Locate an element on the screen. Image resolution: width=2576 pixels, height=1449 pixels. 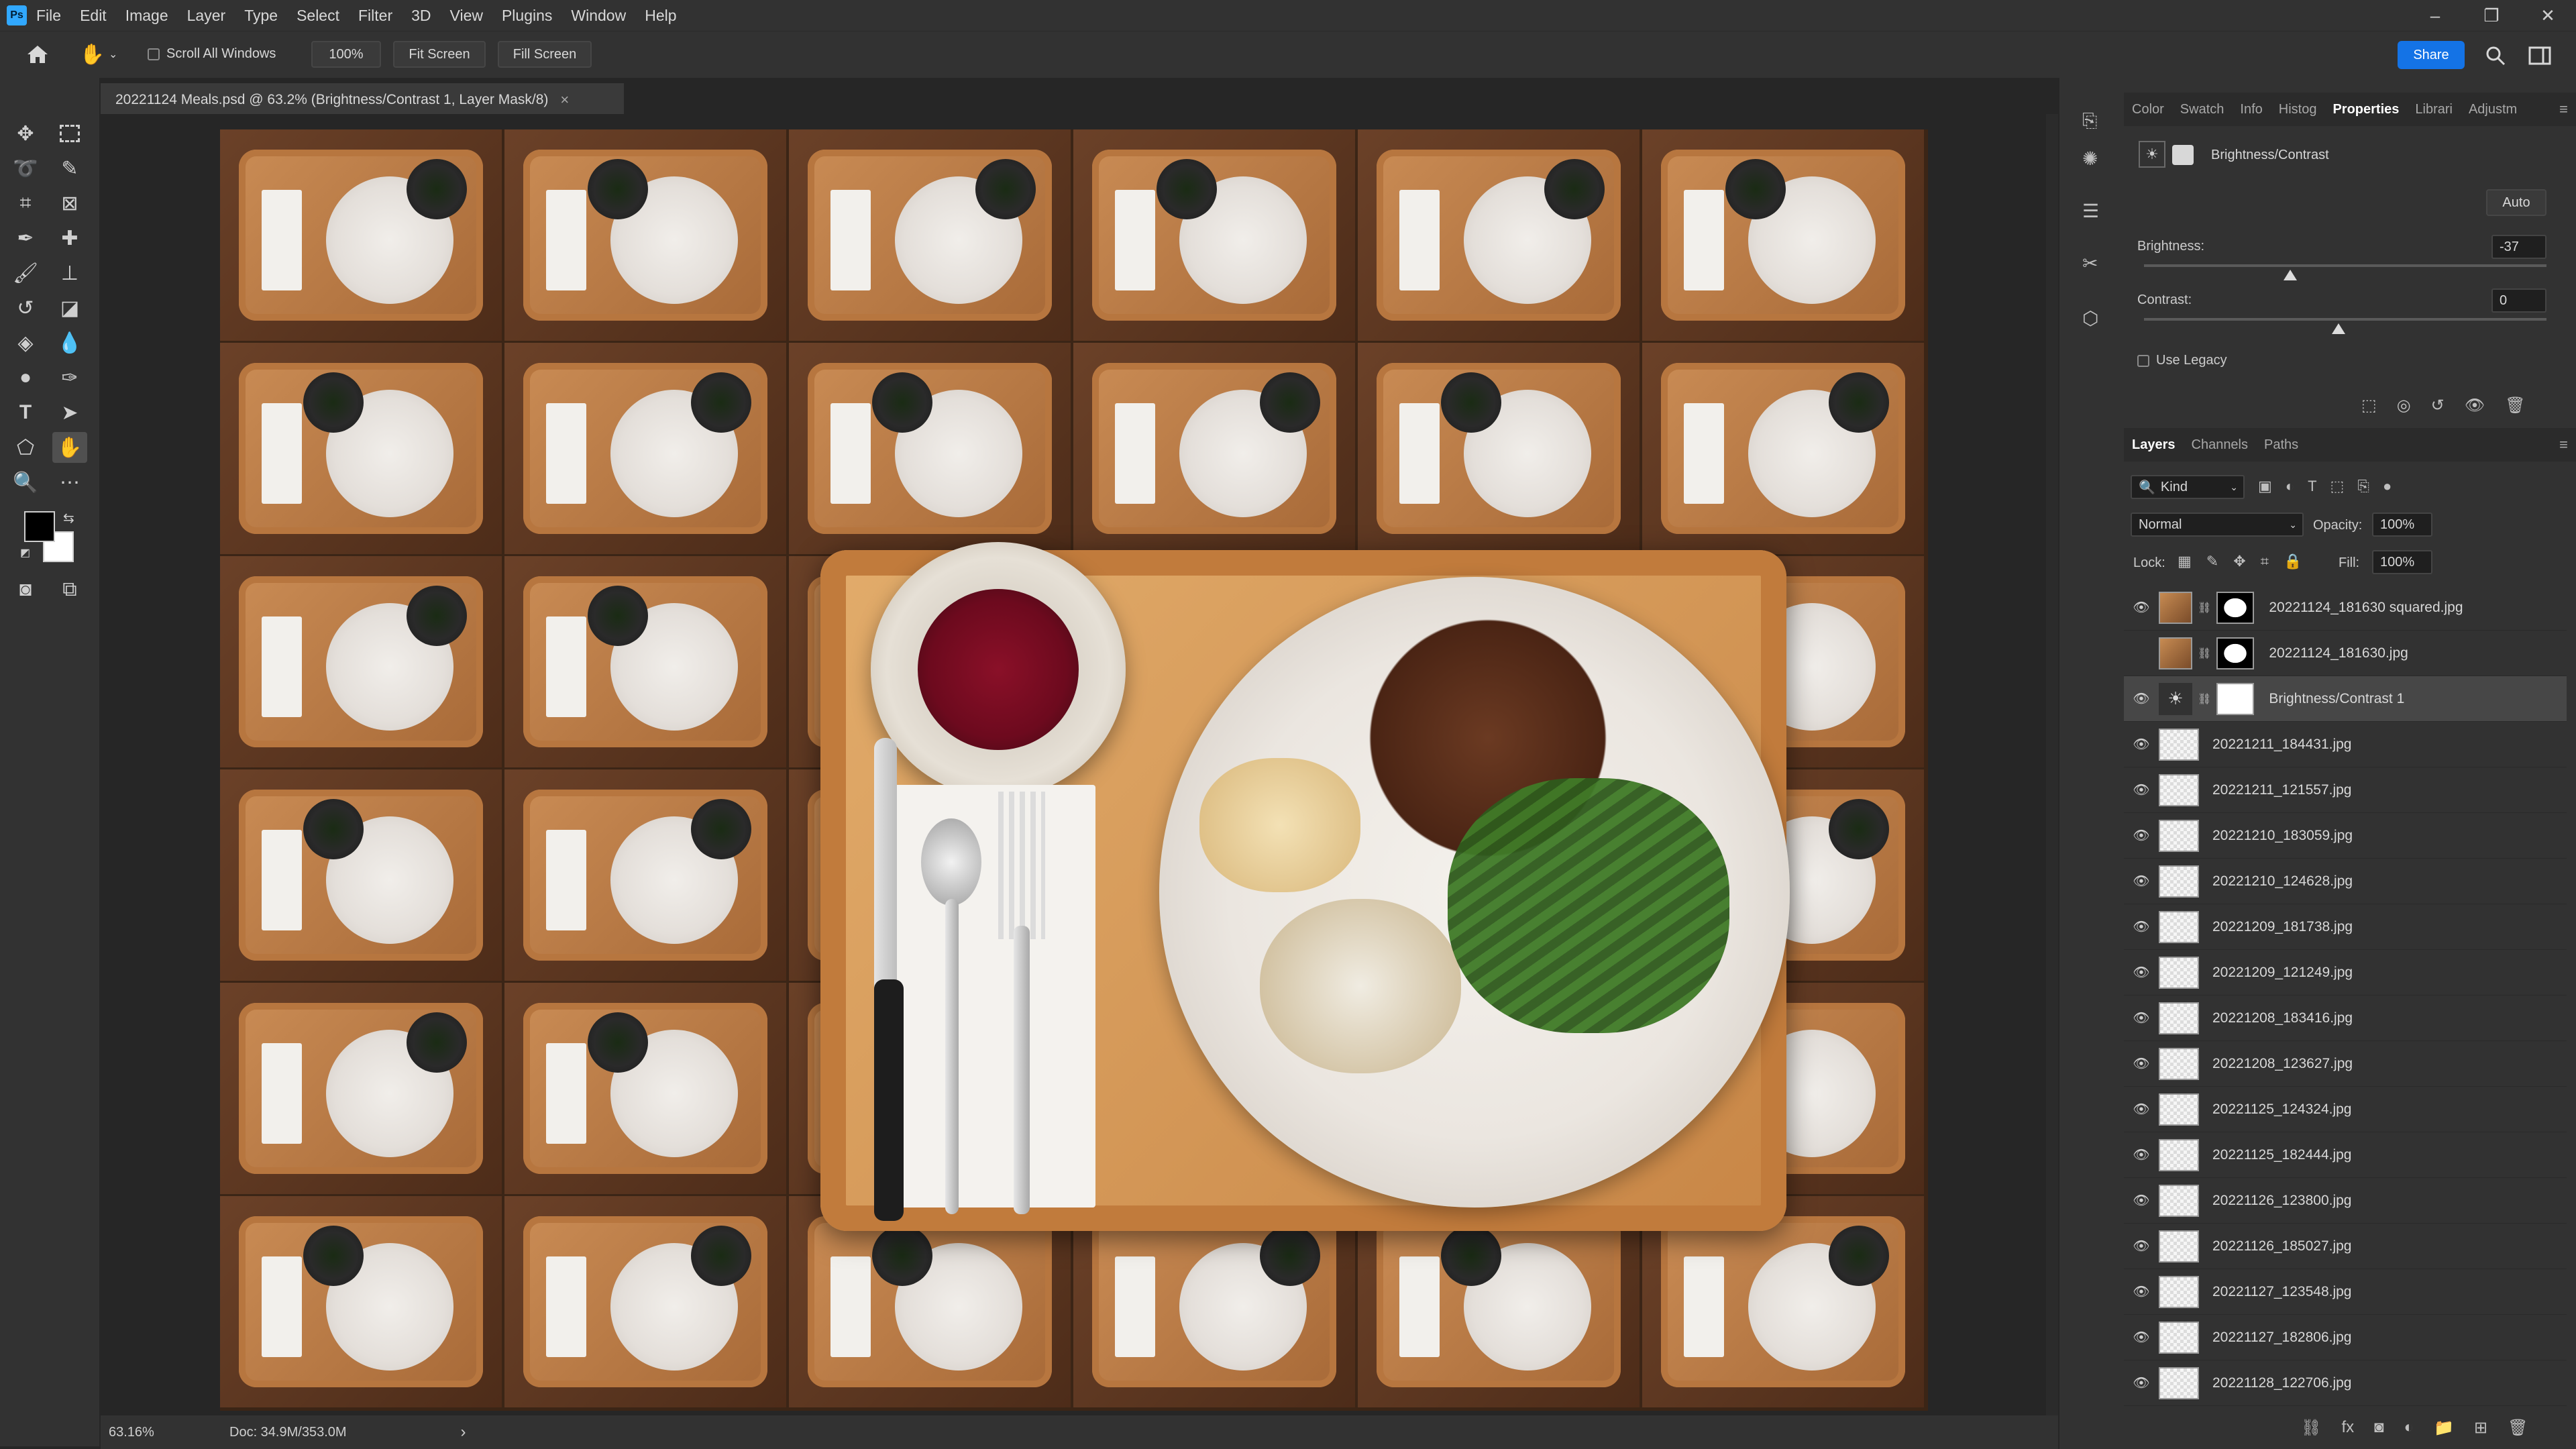
clone-stamp-tool-icon: ⊥ is located at coordinates (69, 273).